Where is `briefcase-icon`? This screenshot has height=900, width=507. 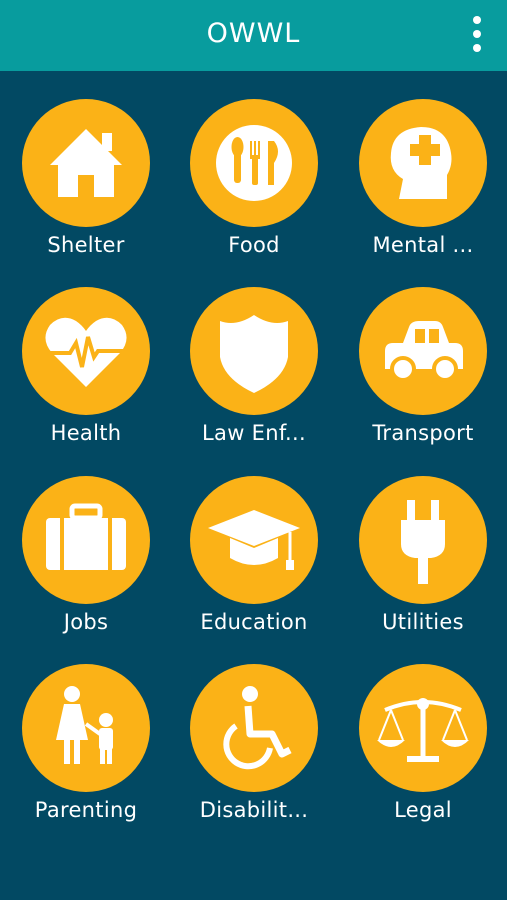
briefcase-icon is located at coordinates (86, 540).